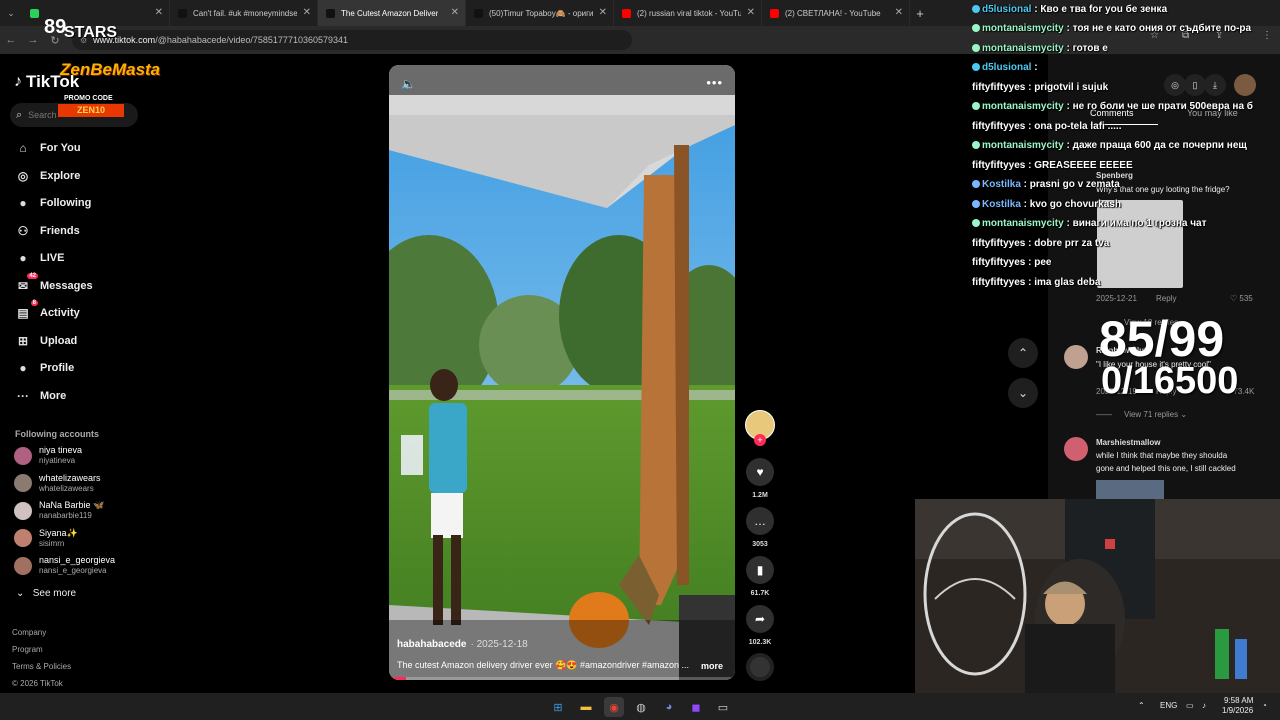  What do you see at coordinates (1245, 85) in the screenshot?
I see `user-avatar` at bounding box center [1245, 85].